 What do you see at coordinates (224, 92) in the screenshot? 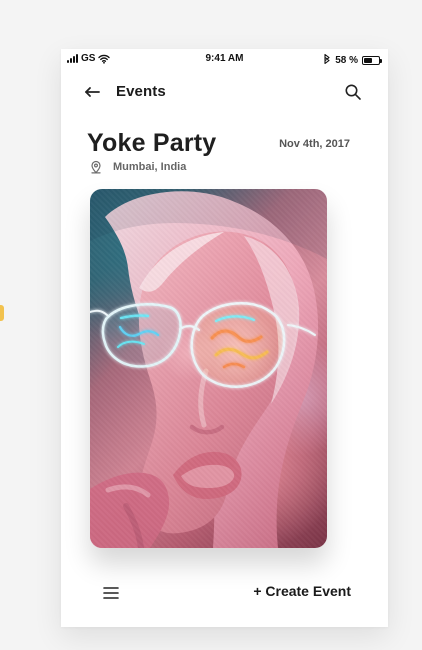
I see `navigation-bar: Events` at bounding box center [224, 92].